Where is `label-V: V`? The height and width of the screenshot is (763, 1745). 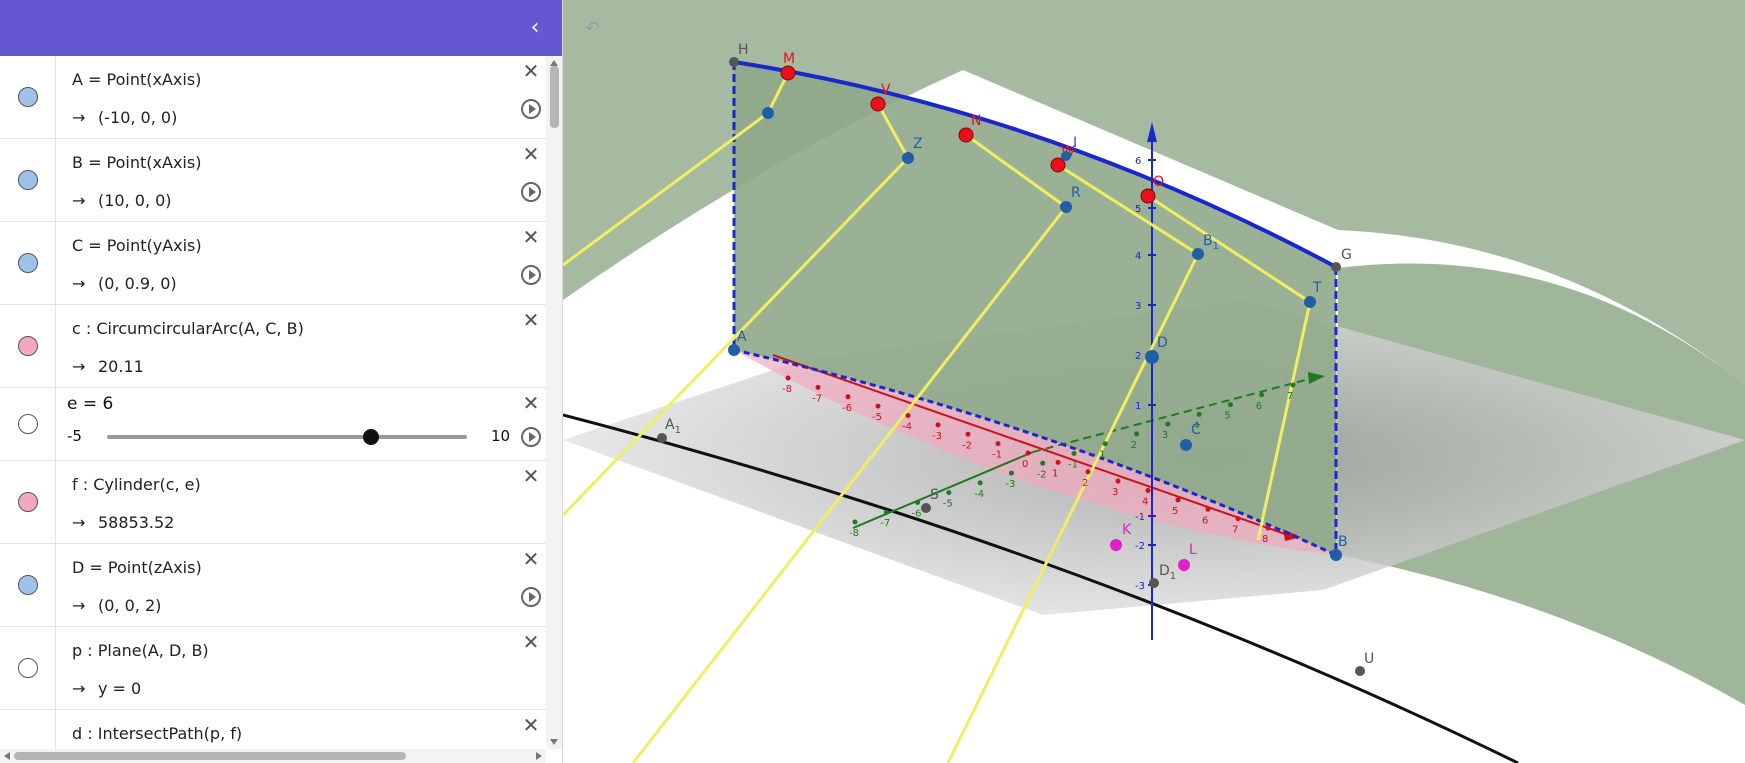
label-V: V is located at coordinates (886, 90).